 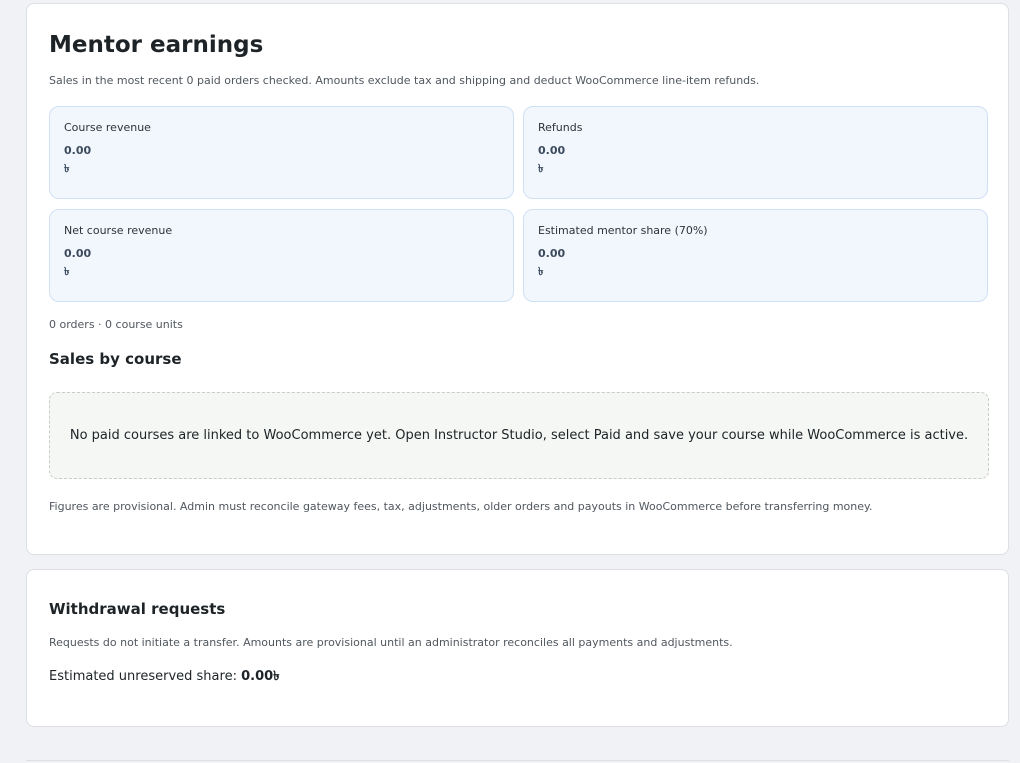 What do you see at coordinates (755, 152) in the screenshot?
I see `refunds-card: Refunds 0.00 ৳` at bounding box center [755, 152].